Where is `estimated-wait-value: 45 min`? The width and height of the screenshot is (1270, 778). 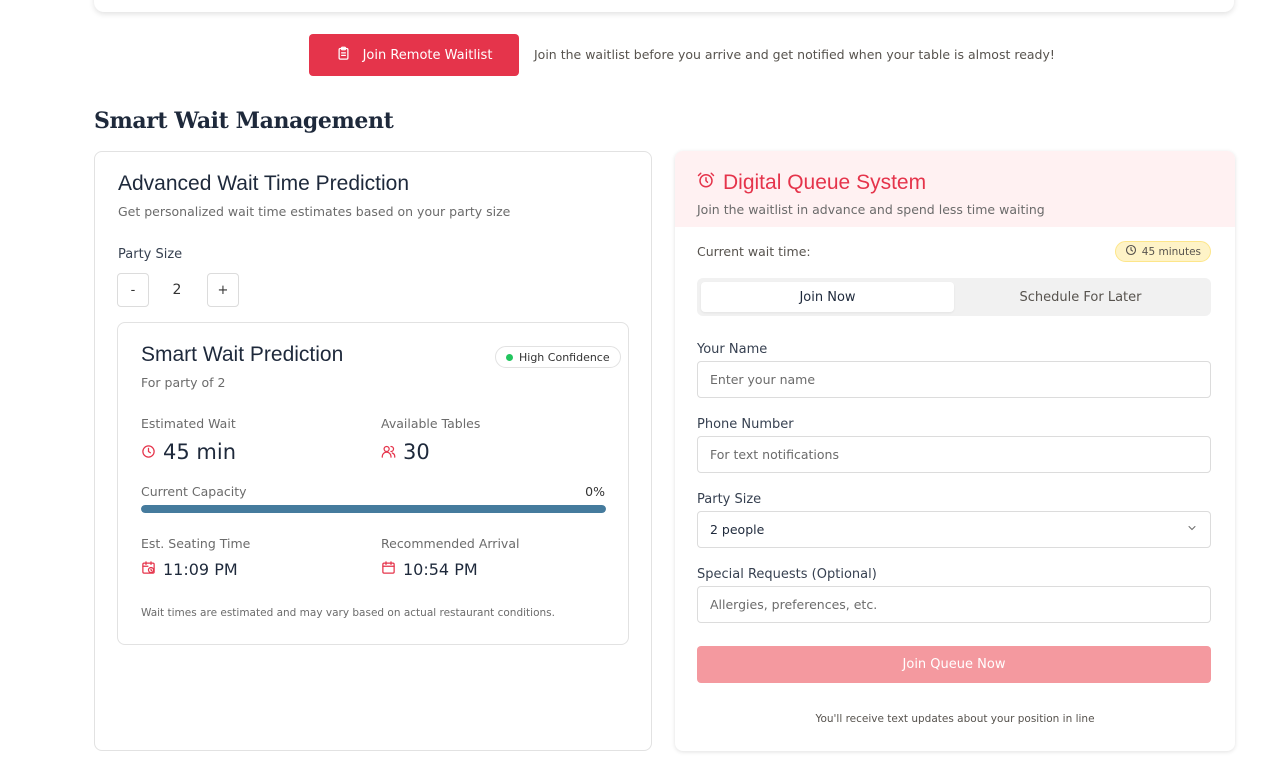 estimated-wait-value: 45 min is located at coordinates (199, 452).